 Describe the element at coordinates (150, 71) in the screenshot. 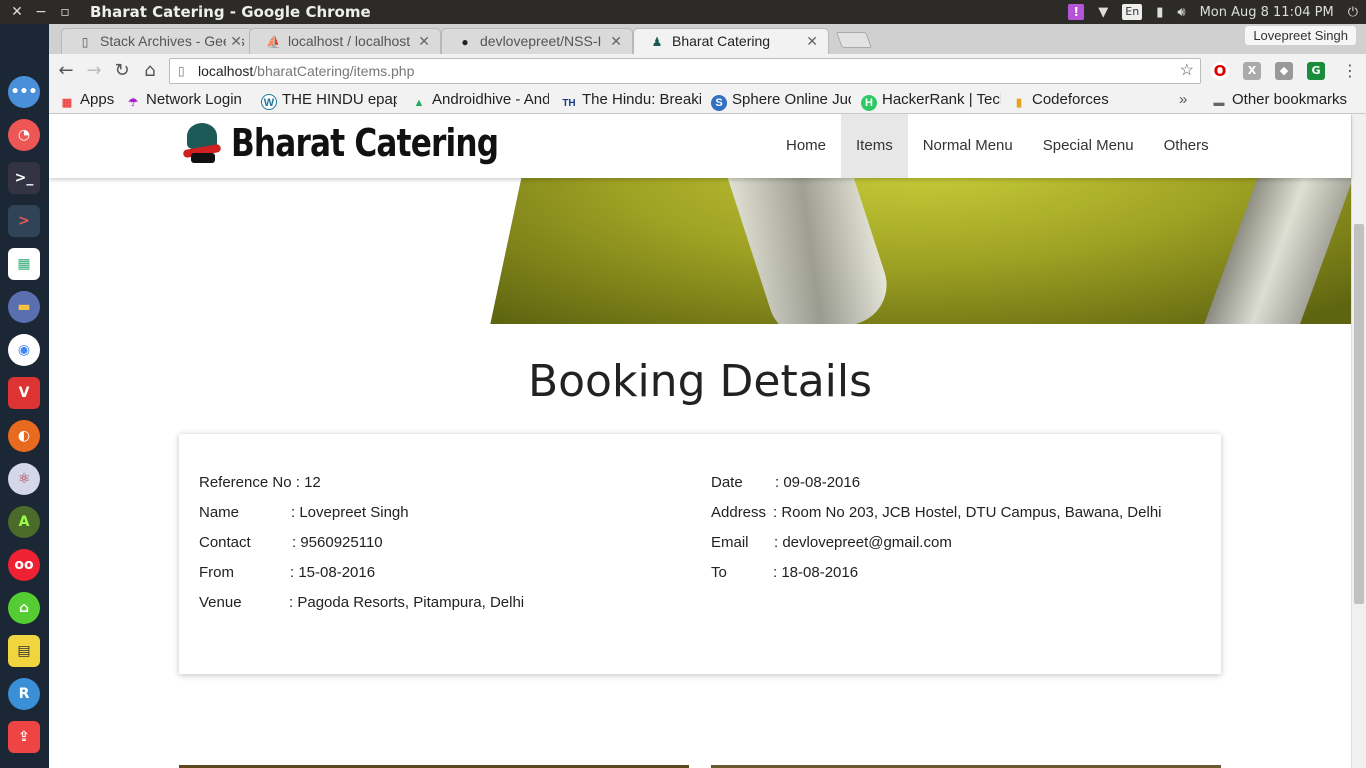

I see `home-icon: ⌂` at that location.